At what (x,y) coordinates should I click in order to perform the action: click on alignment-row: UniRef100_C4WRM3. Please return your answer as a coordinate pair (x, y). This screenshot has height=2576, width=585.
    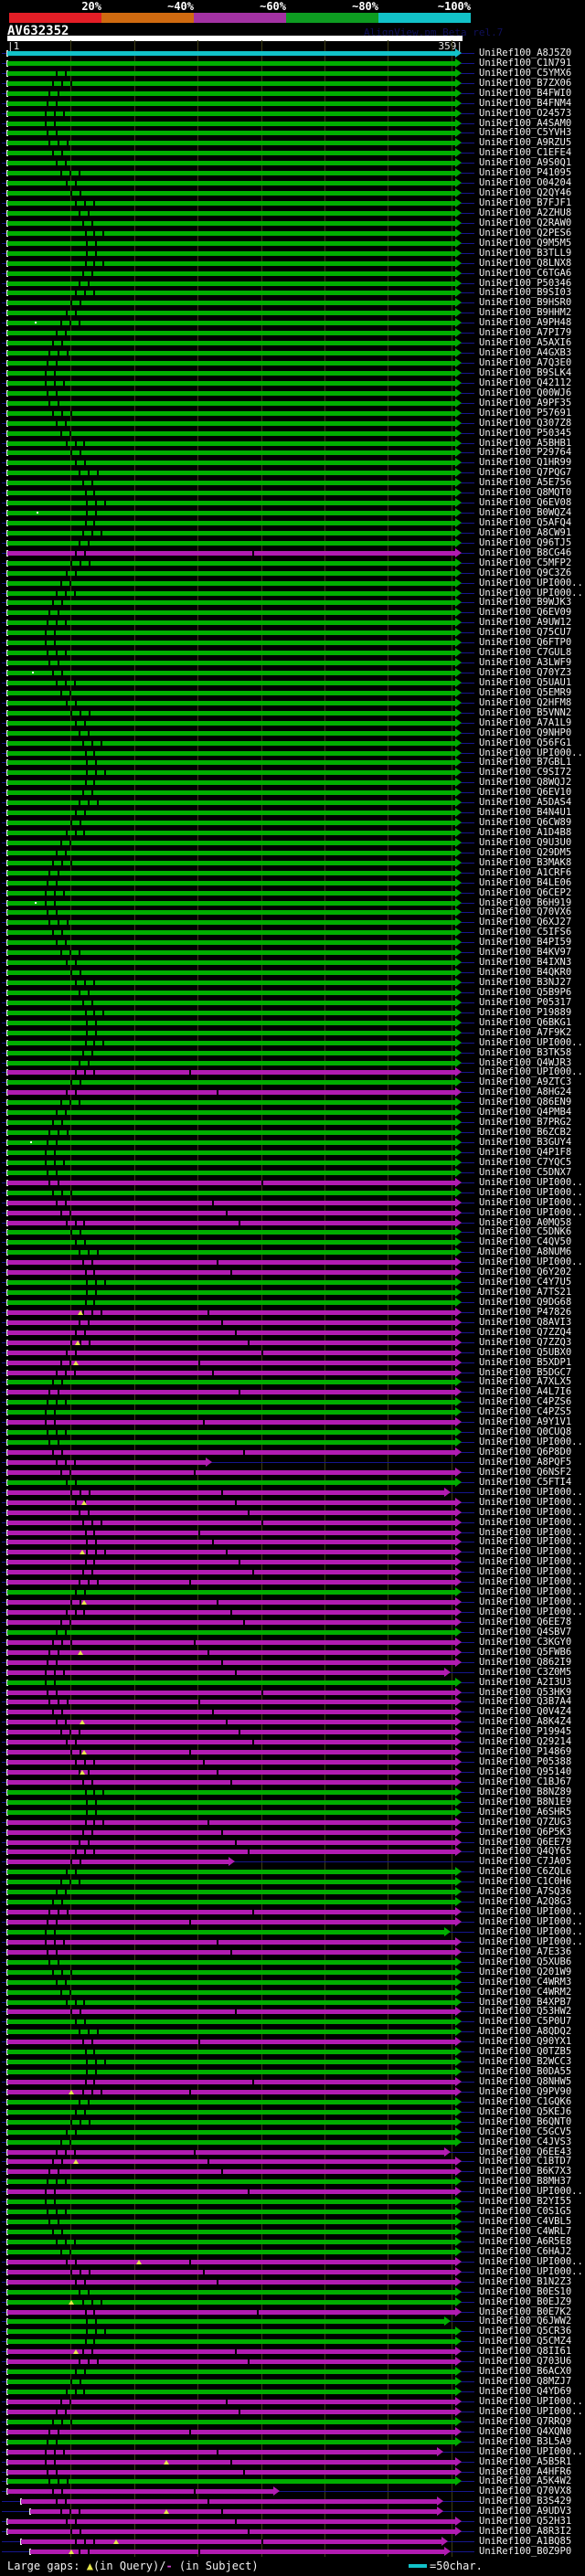
    Looking at the image, I should click on (293, 1982).